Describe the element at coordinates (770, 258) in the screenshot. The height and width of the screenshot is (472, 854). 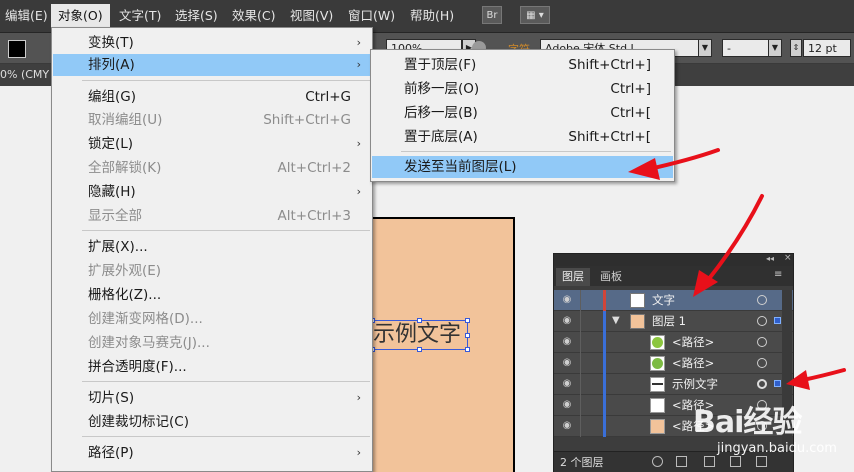
I see `collapse-icon: ◂◂` at that location.